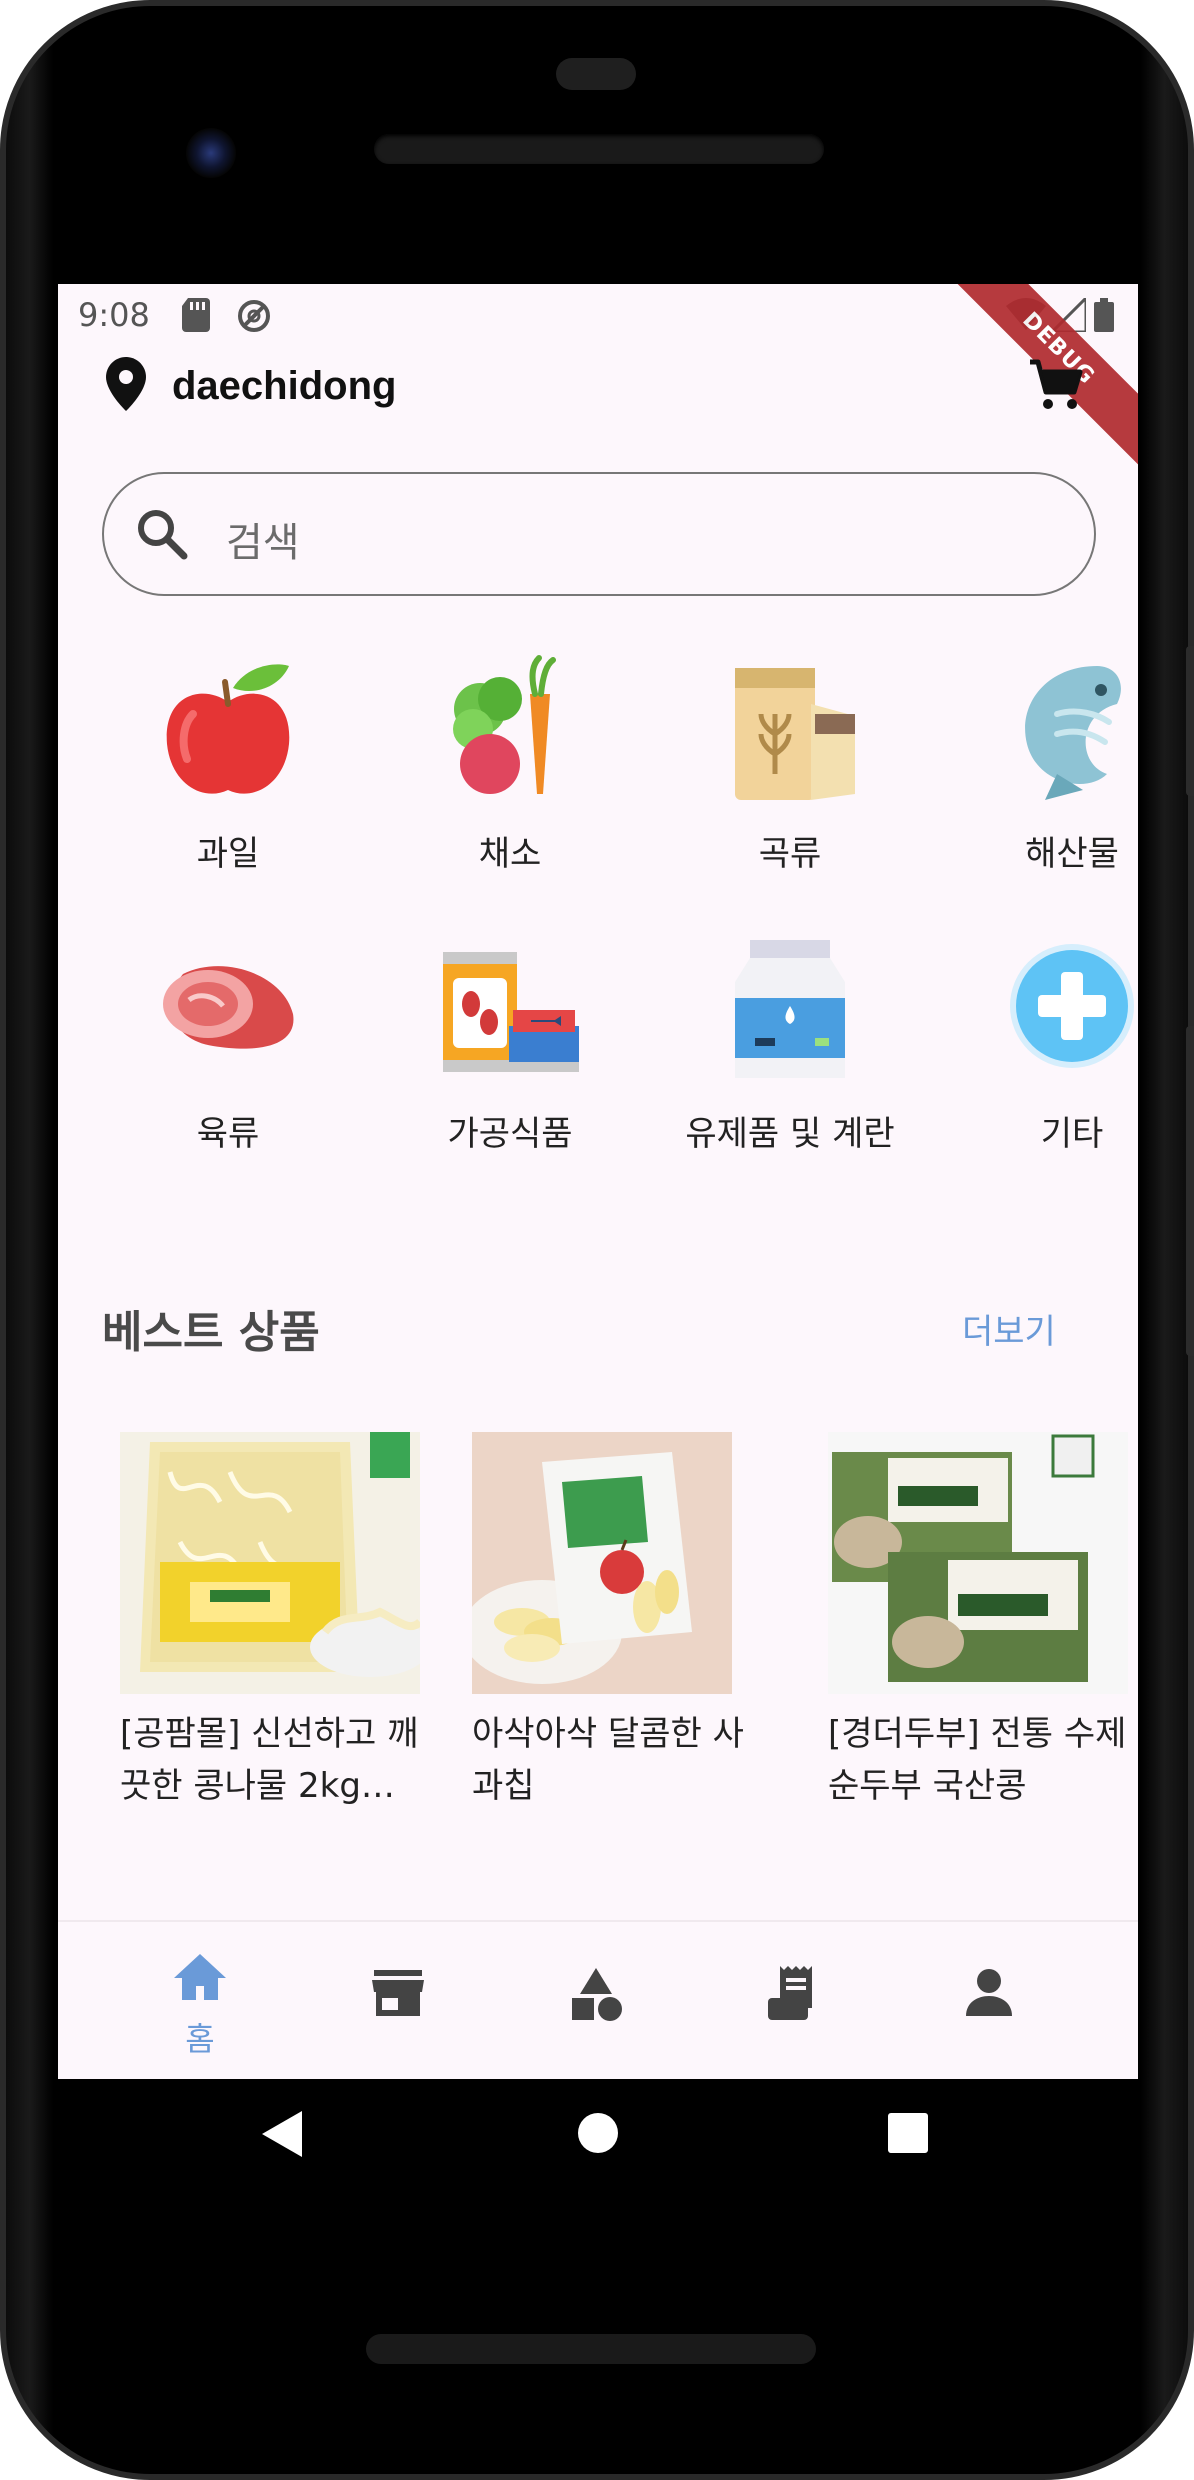  Describe the element at coordinates (596, 74) in the screenshot. I see `earpiece` at that location.